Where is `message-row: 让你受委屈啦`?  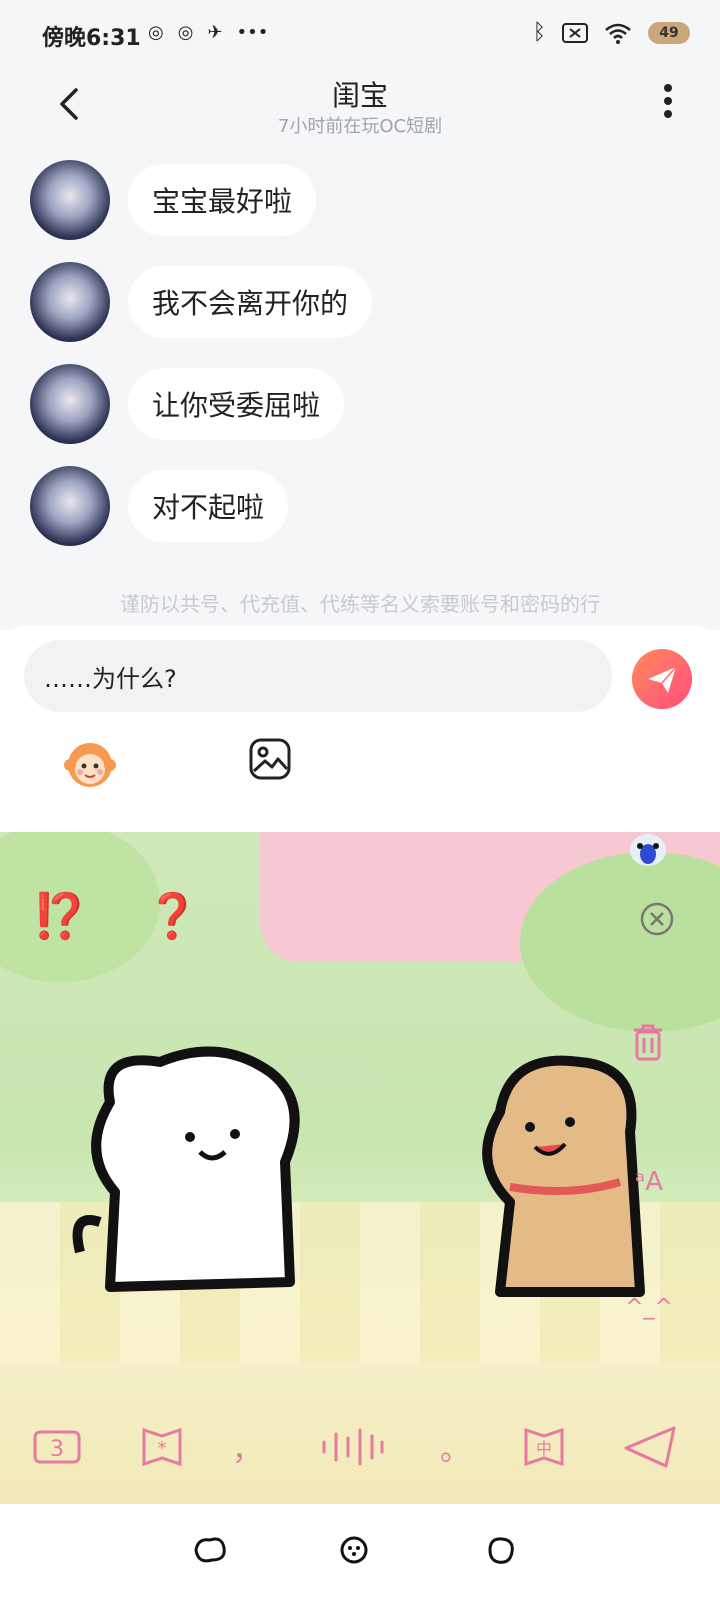 message-row: 让你受委屈啦 is located at coordinates (187, 404).